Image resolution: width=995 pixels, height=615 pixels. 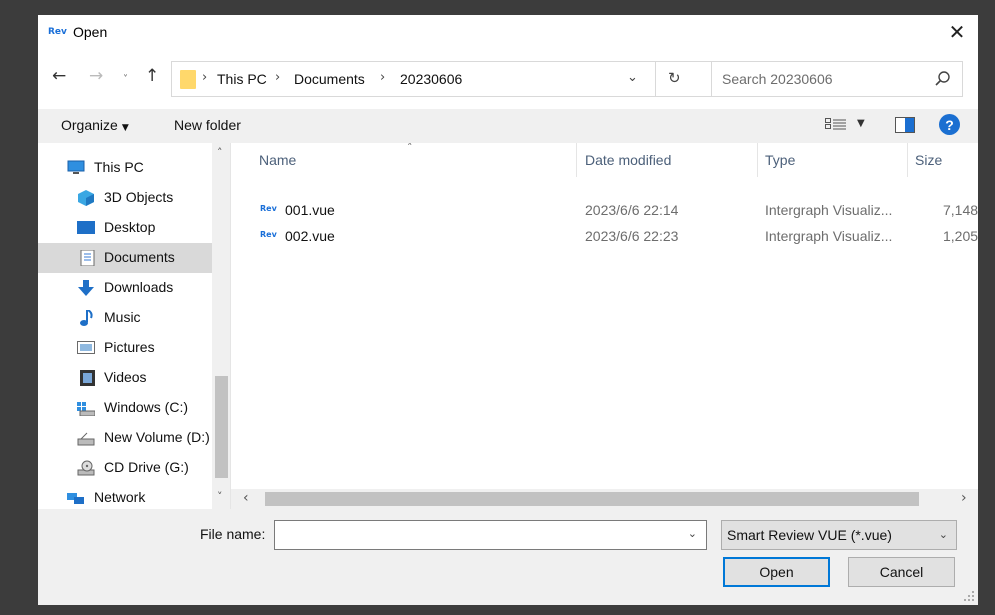 What do you see at coordinates (310, 236) in the screenshot?
I see `file-name: 002.vue` at bounding box center [310, 236].